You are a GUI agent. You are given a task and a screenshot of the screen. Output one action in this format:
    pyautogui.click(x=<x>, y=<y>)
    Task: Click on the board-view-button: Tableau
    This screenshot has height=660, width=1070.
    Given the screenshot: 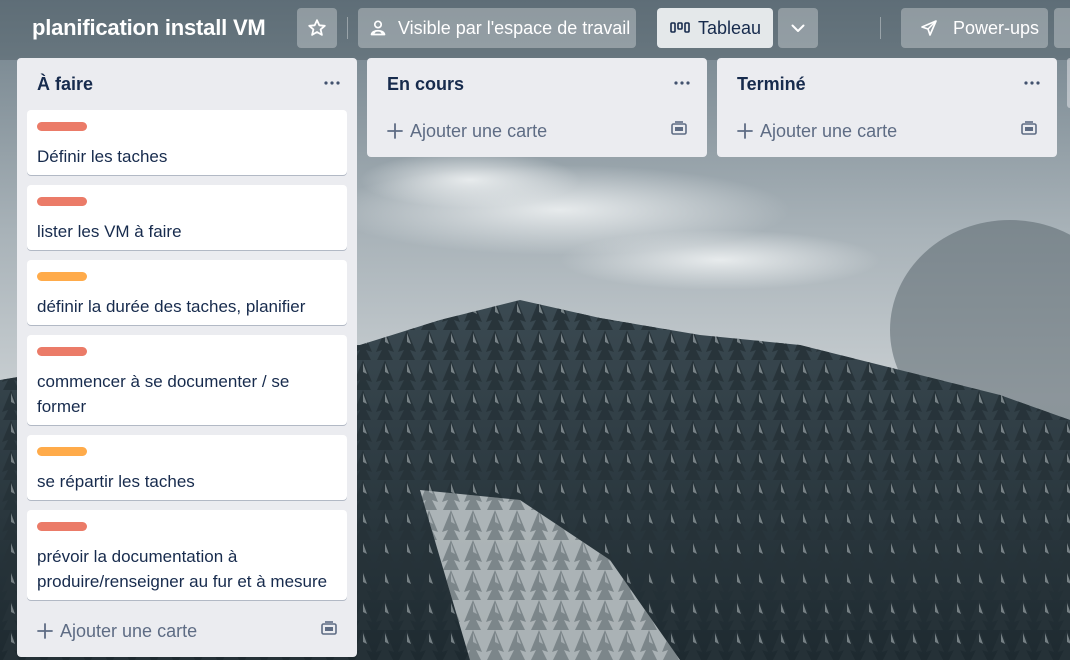 What is the action you would take?
    pyautogui.click(x=715, y=28)
    